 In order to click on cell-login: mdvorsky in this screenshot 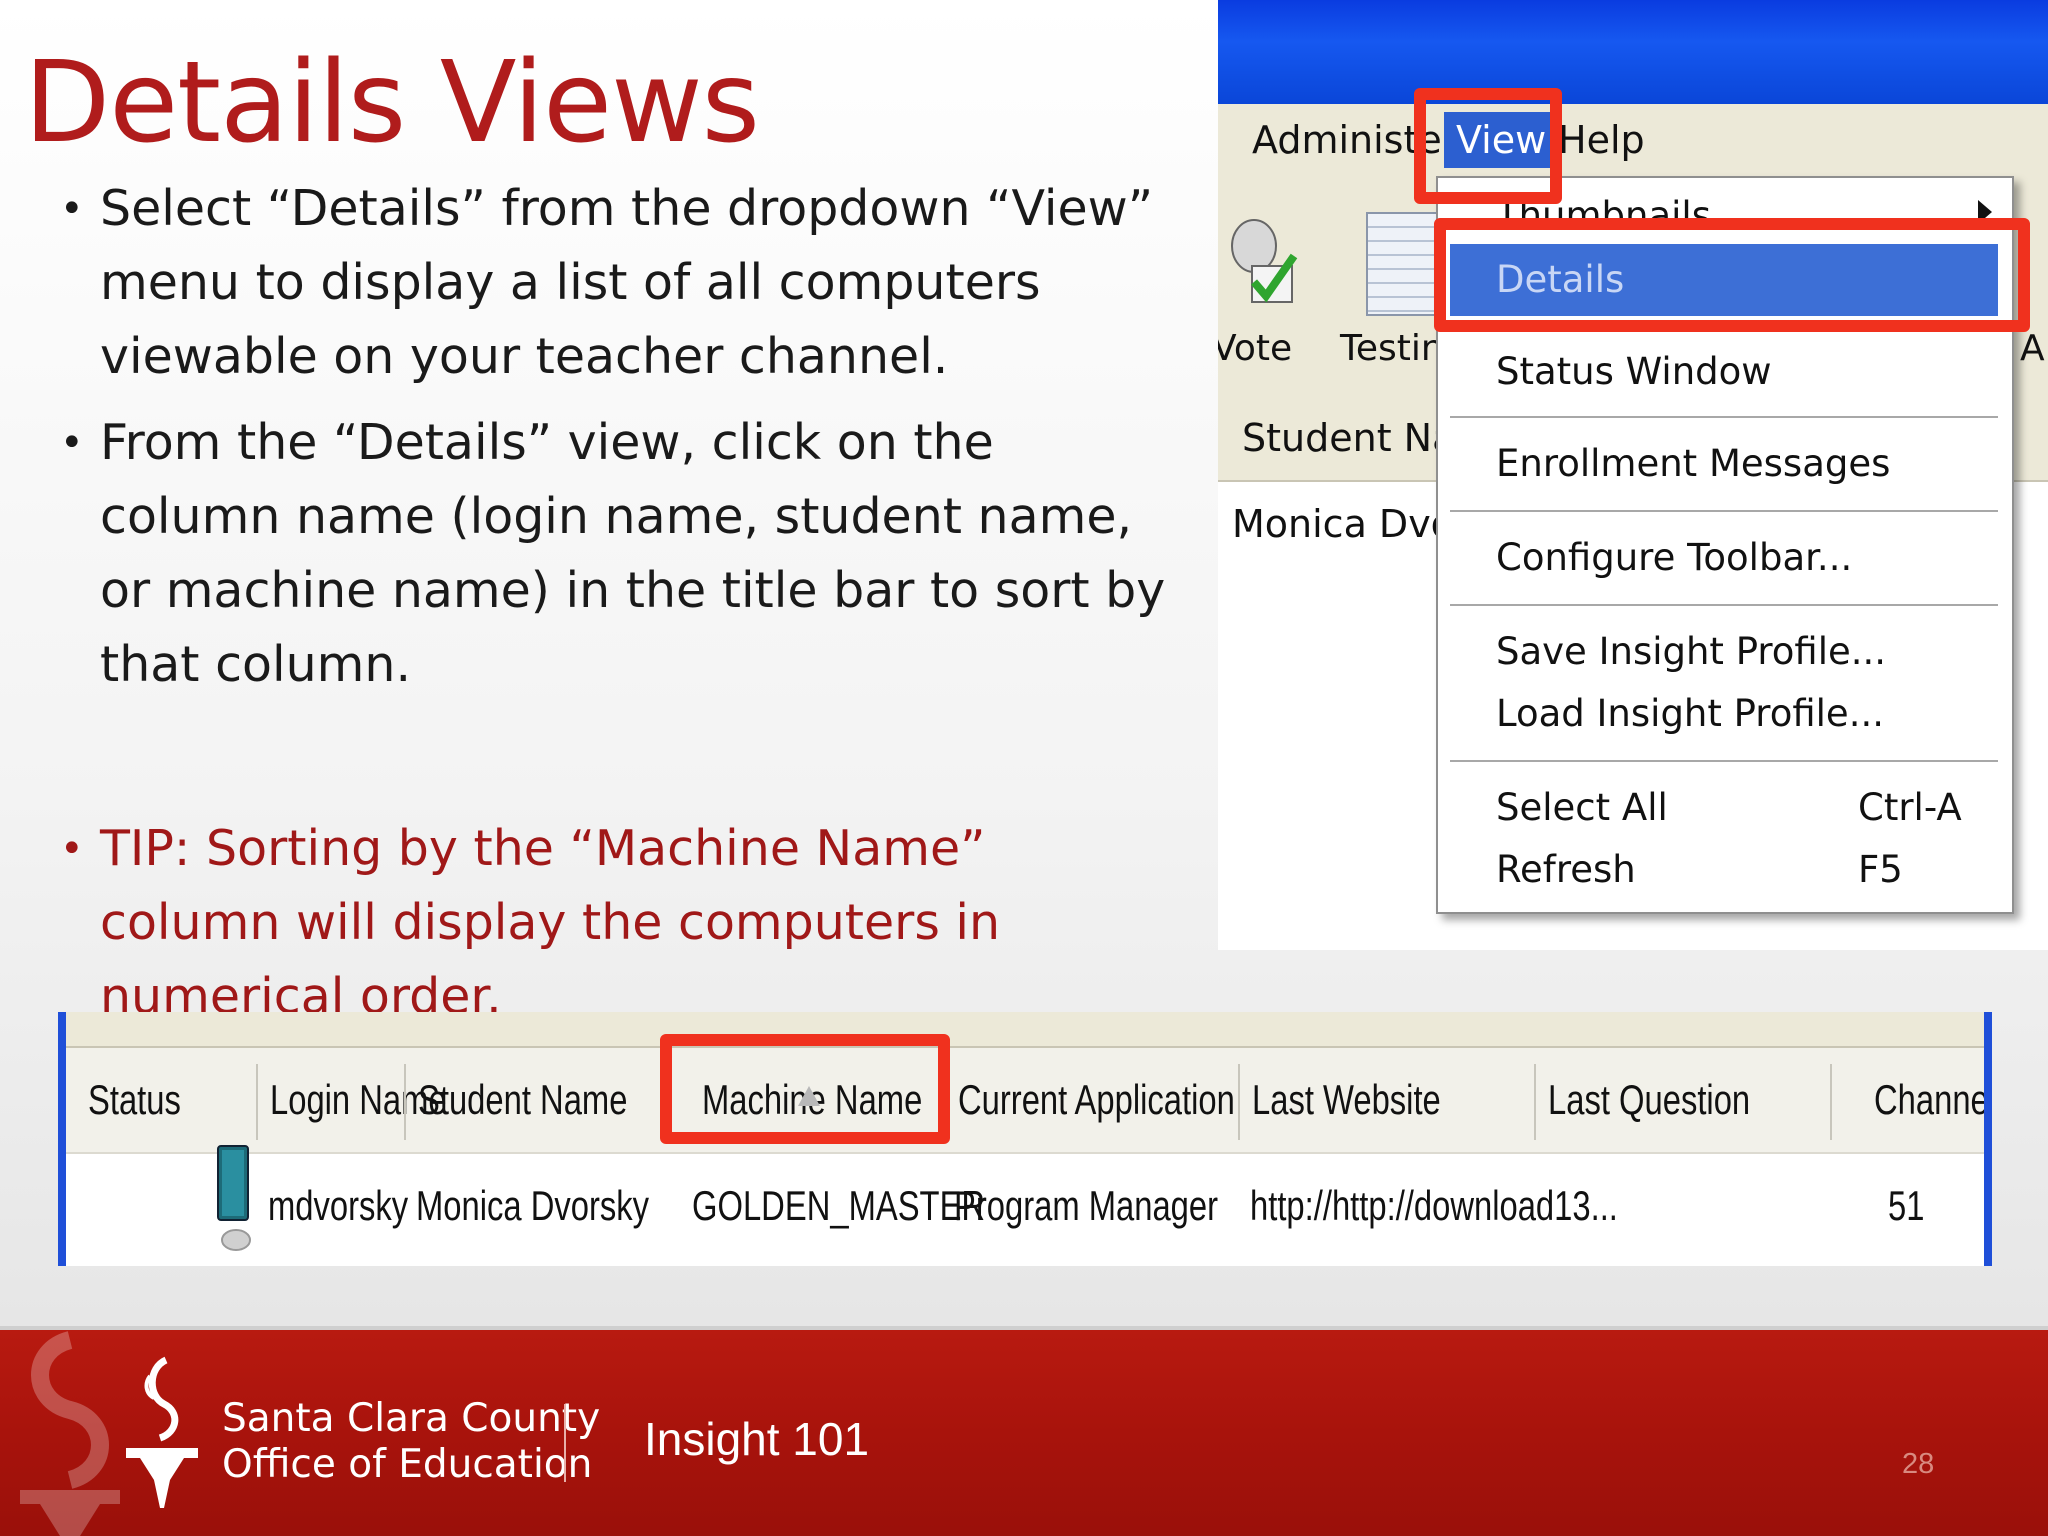, I will do `click(338, 1205)`.